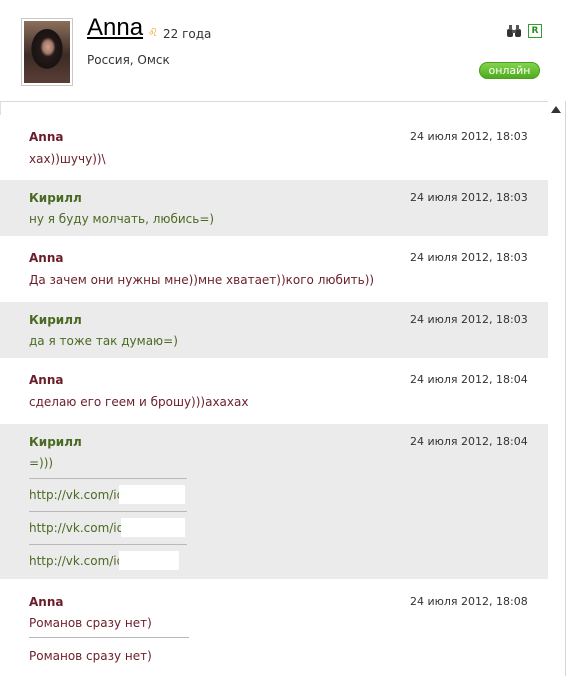 This screenshot has width=568, height=676. Describe the element at coordinates (128, 60) in the screenshot. I see `profile-location: Россия, Омск` at that location.